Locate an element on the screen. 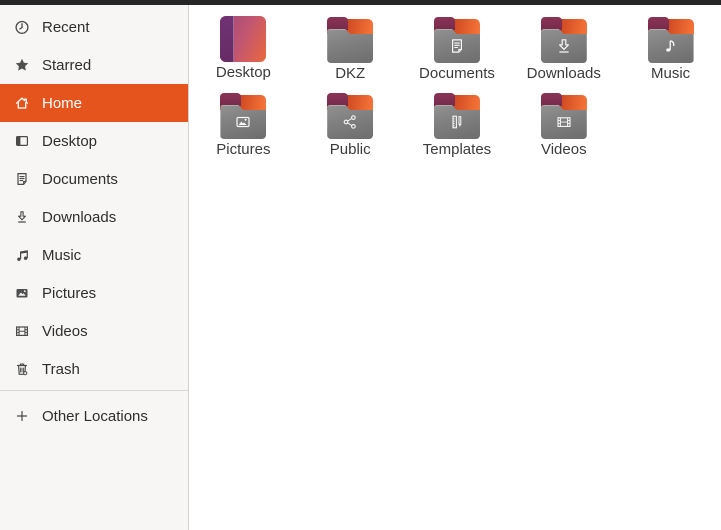 The image size is (721, 530). download-icon is located at coordinates (22, 217).